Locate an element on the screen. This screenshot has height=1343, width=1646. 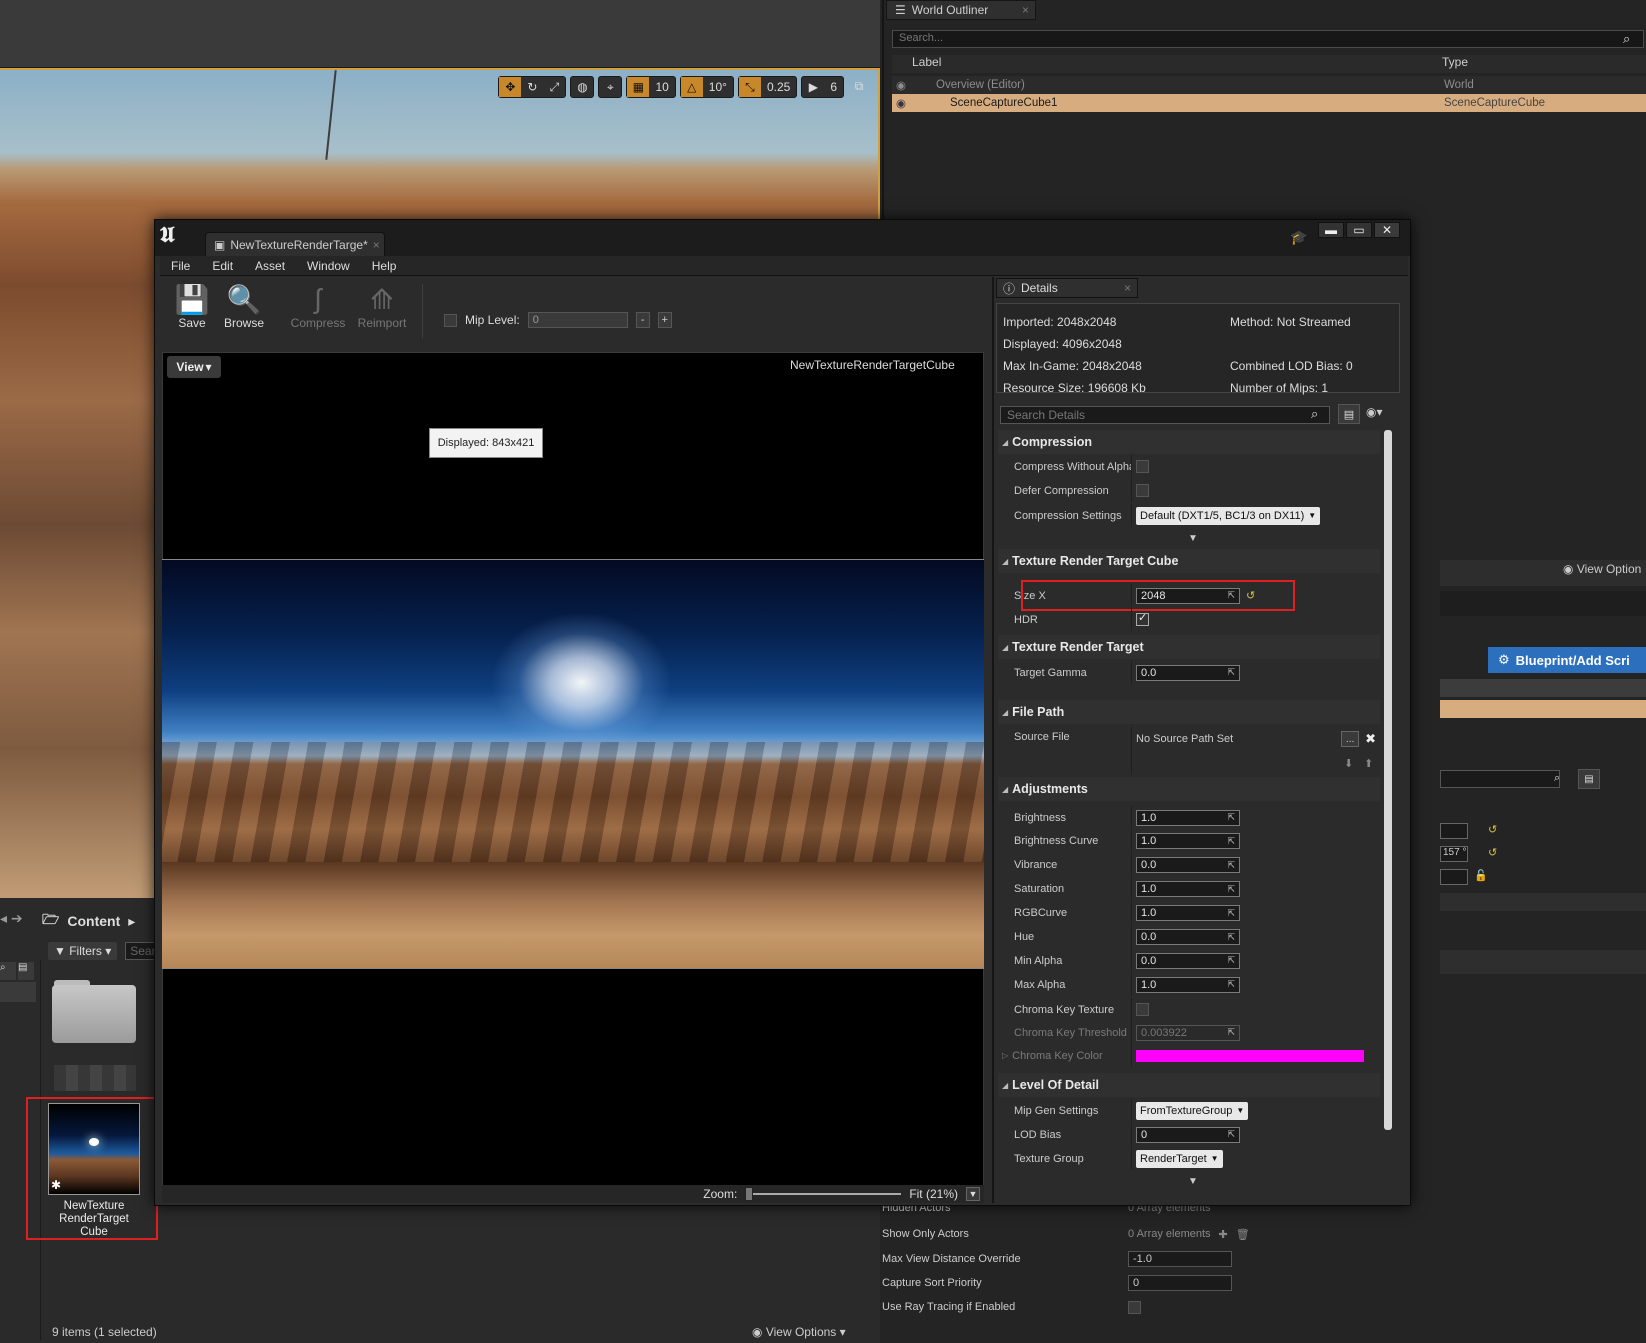
add-icon: ✚ is located at coordinates (1223, 1234).